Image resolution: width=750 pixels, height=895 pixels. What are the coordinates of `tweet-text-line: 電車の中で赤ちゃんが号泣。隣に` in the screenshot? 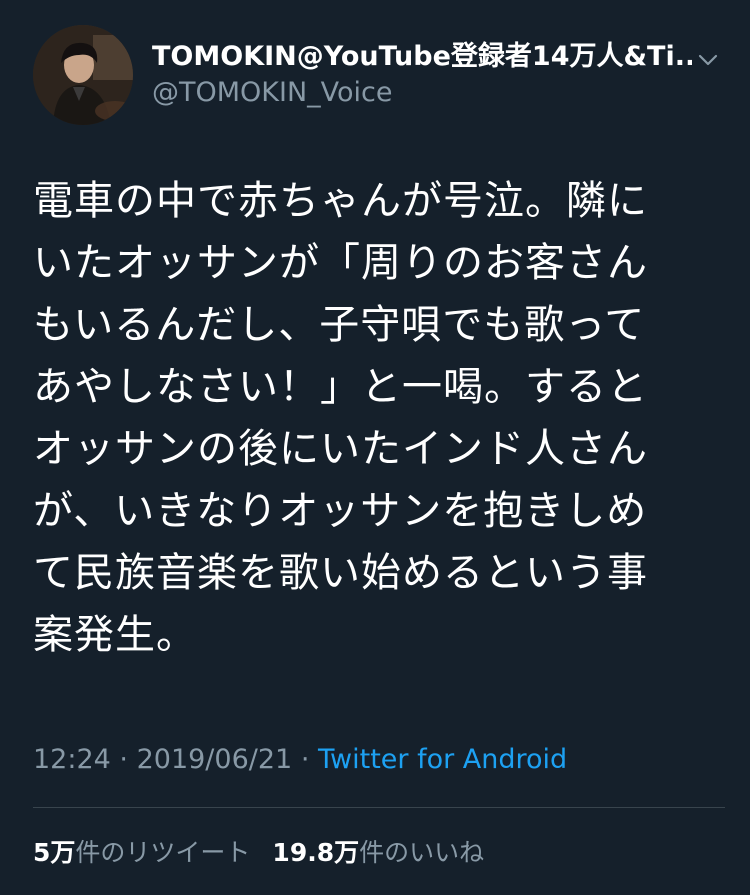 It's located at (340, 201).